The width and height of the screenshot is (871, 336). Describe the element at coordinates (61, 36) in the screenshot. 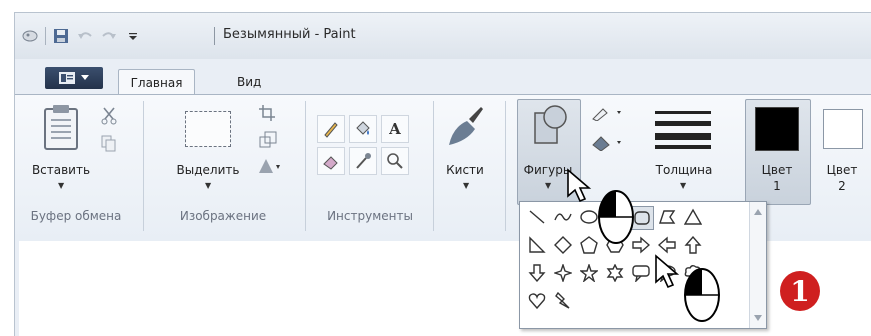

I see `save-icon` at that location.